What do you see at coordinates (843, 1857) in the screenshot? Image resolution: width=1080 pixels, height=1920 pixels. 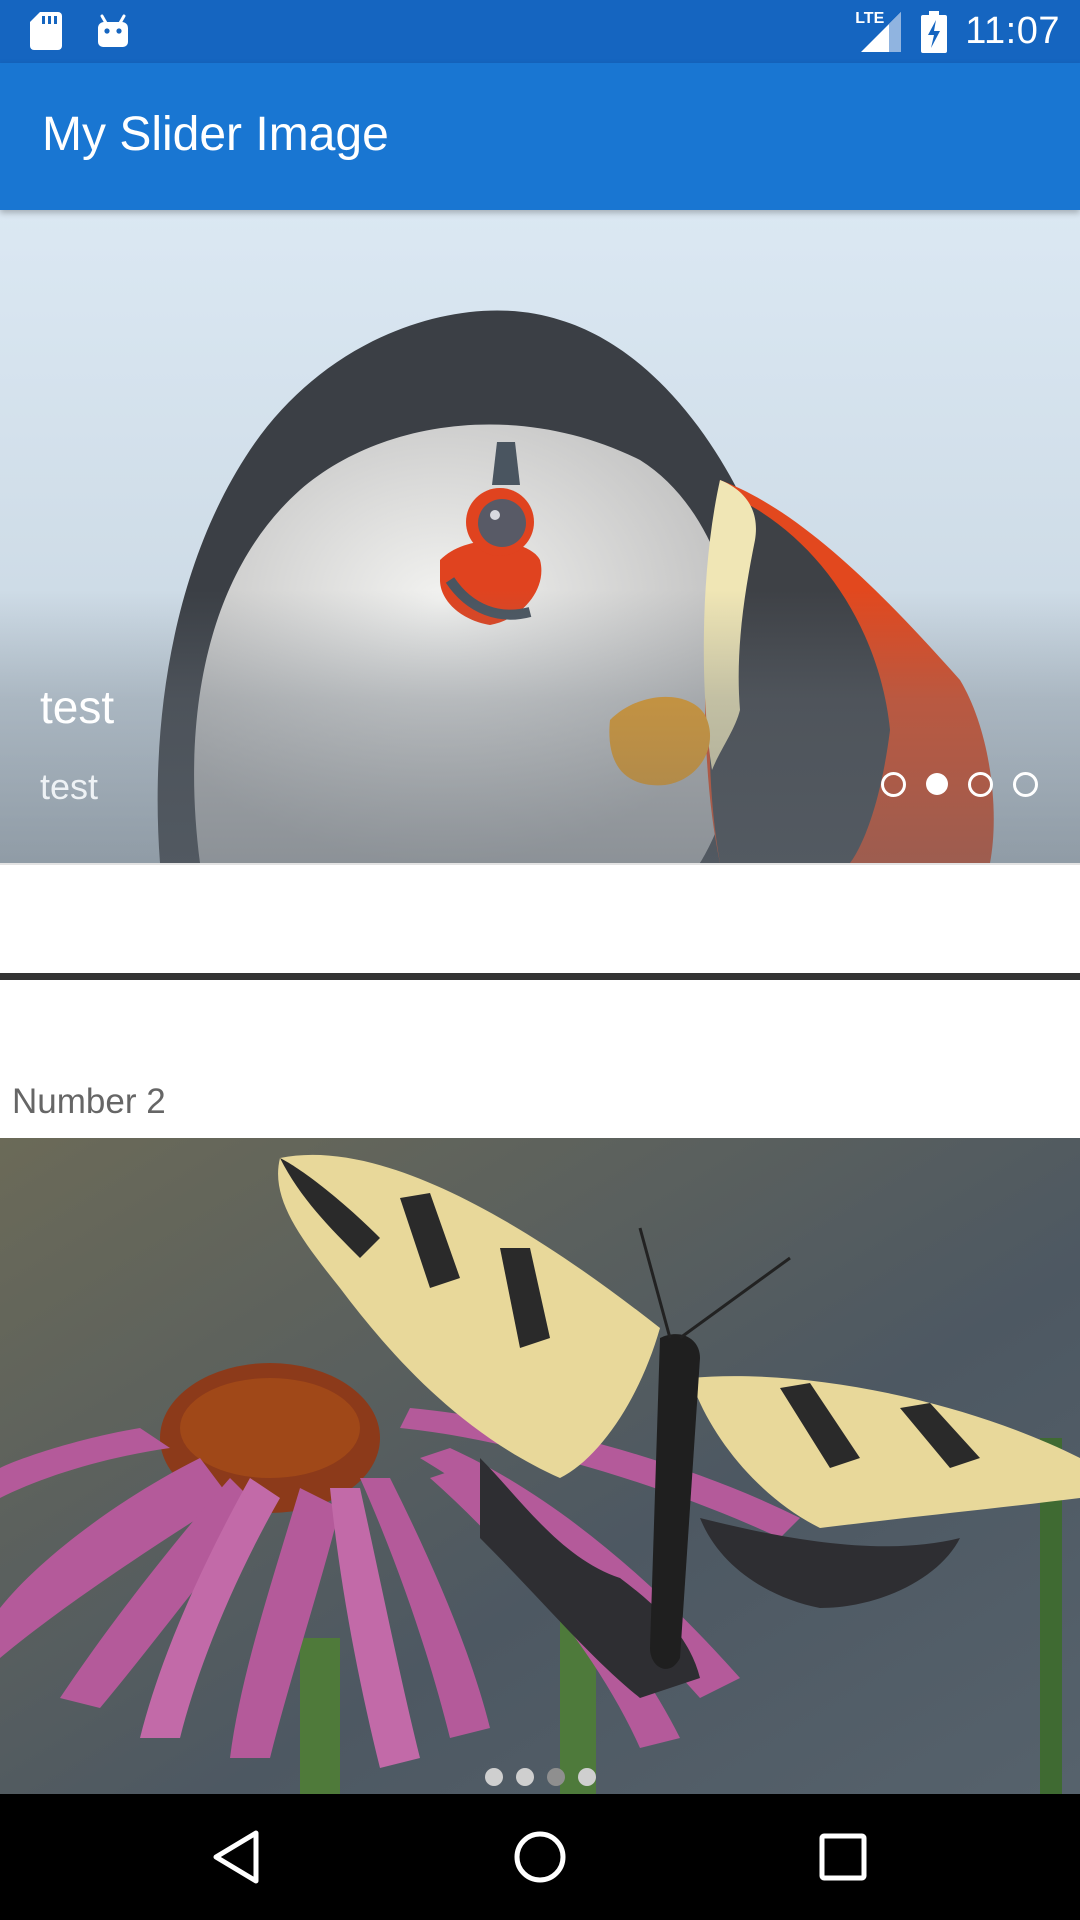 I see `recents-icon` at bounding box center [843, 1857].